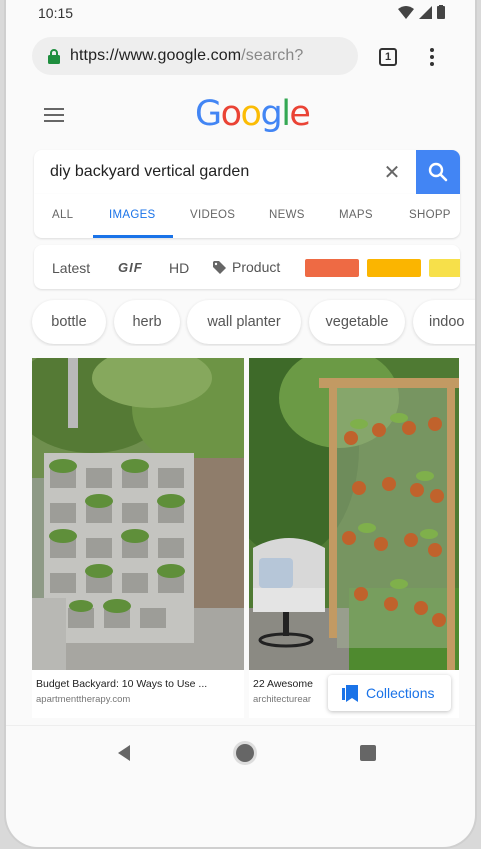 Image resolution: width=481 pixels, height=849 pixels. I want to click on search-input: diy backyard vertical garden, so click(149, 172).